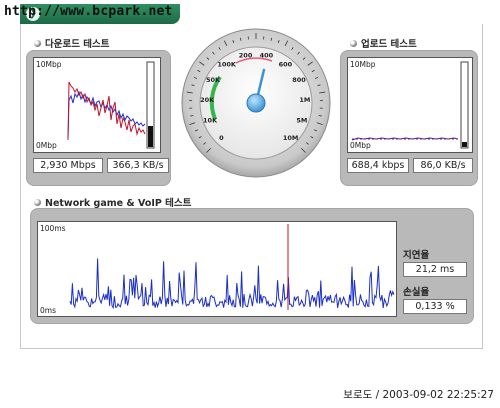 Image resolution: width=500 pixels, height=408 pixels. What do you see at coordinates (68, 165) in the screenshot?
I see `download-speed-mbps: 2,930 Mbps` at bounding box center [68, 165].